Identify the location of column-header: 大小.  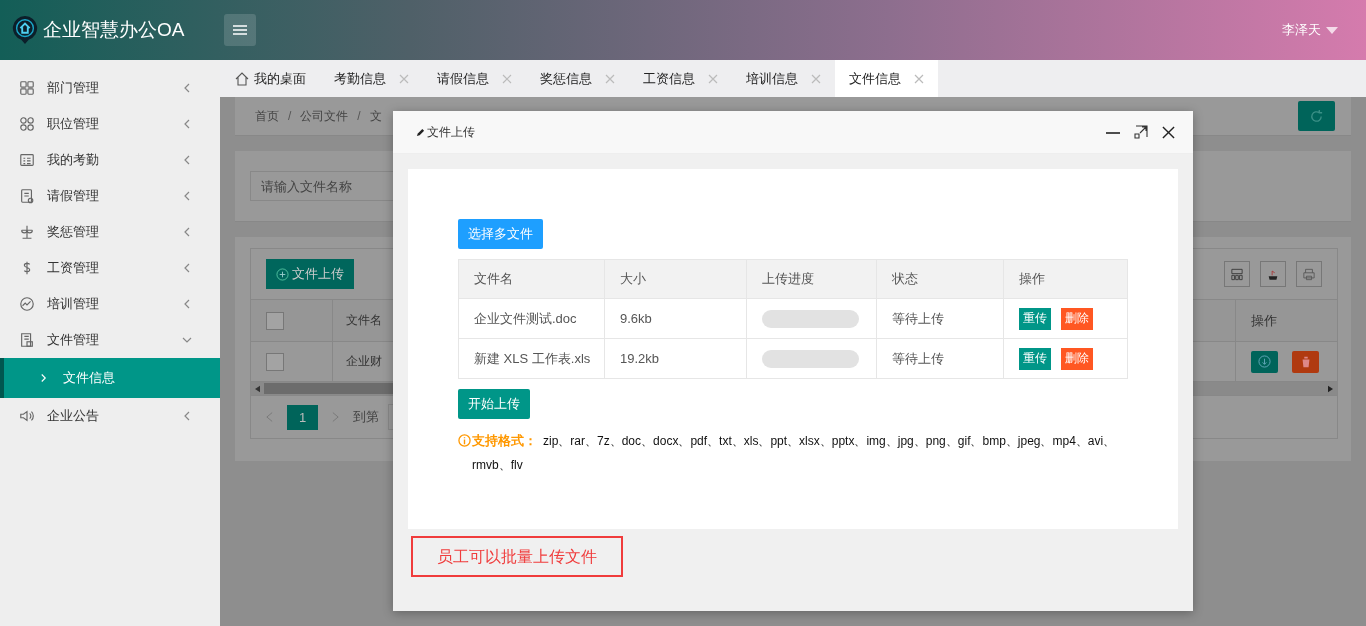
(675, 279).